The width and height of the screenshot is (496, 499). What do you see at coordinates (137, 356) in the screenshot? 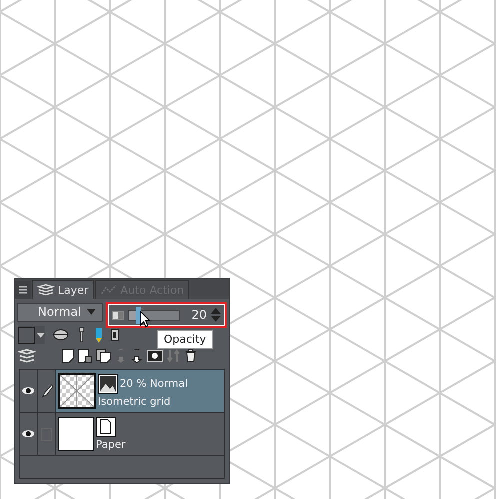
I see `merge-down-icon` at bounding box center [137, 356].